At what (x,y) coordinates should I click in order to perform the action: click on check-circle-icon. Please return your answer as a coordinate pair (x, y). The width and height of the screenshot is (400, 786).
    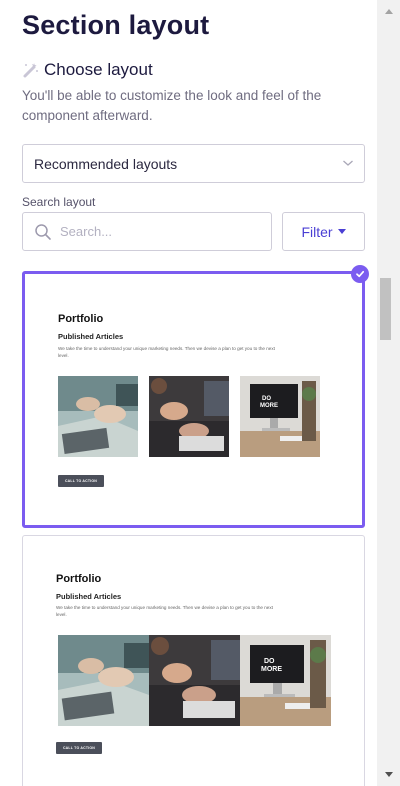
    Looking at the image, I should click on (360, 274).